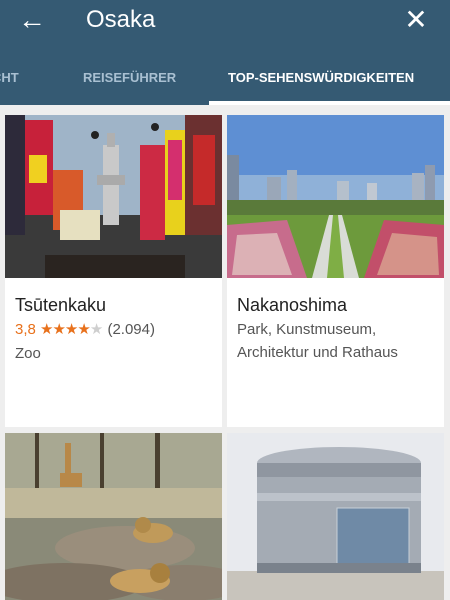 Image resolution: width=450 pixels, height=600 pixels. What do you see at coordinates (61, 305) in the screenshot?
I see `place-name: Tsūtenkaku` at bounding box center [61, 305].